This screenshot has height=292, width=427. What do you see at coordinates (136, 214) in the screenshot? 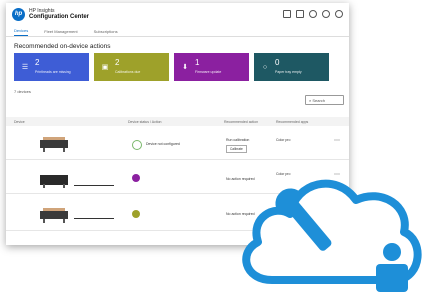
I see `calibration-status-icon` at bounding box center [136, 214].